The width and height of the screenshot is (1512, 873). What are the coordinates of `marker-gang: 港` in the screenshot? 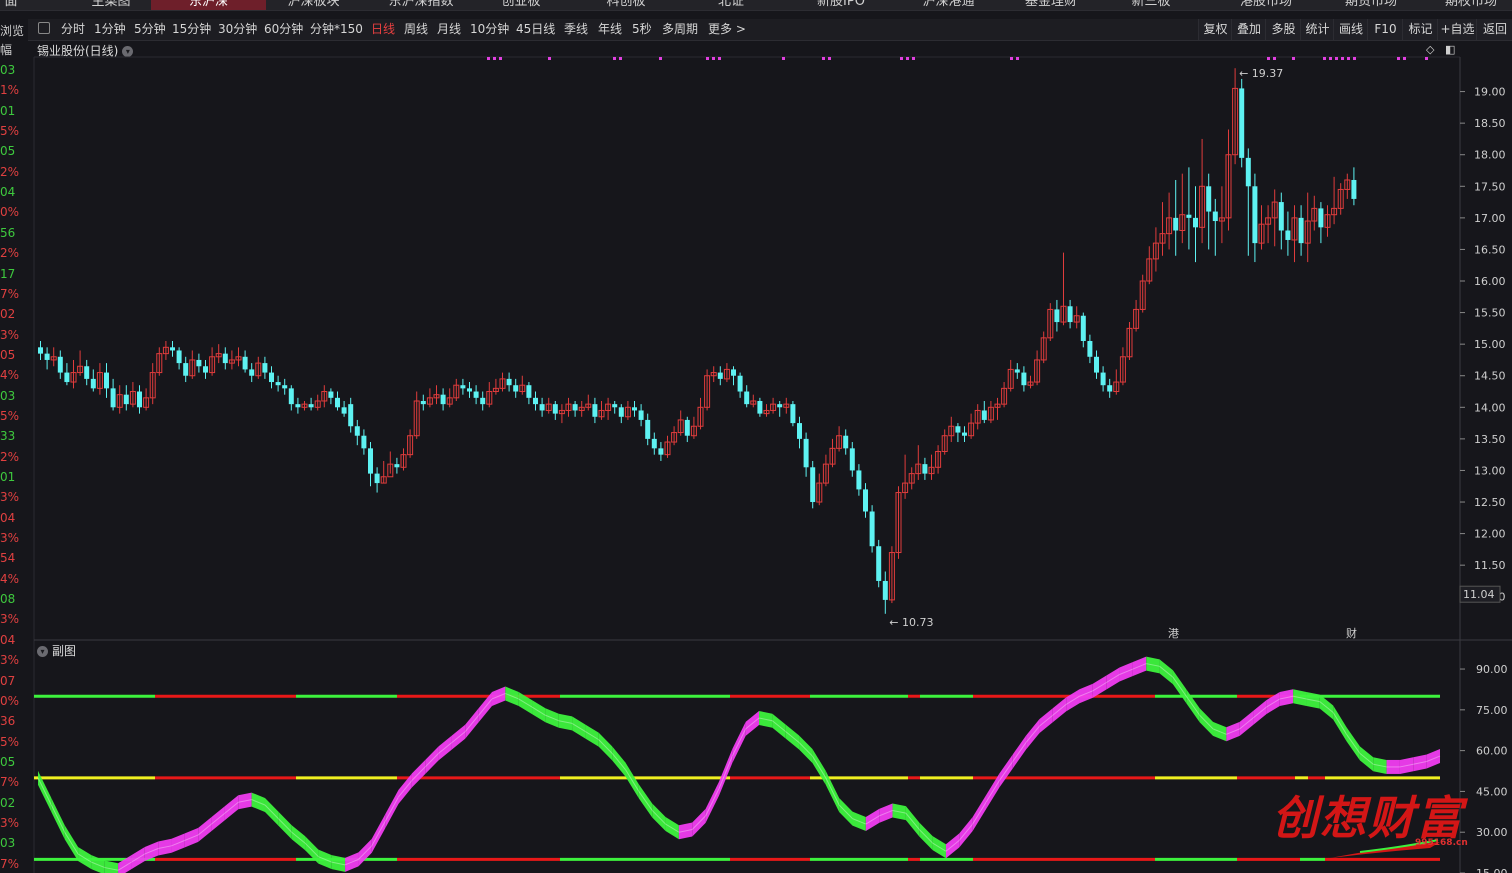 It's located at (1173, 633).